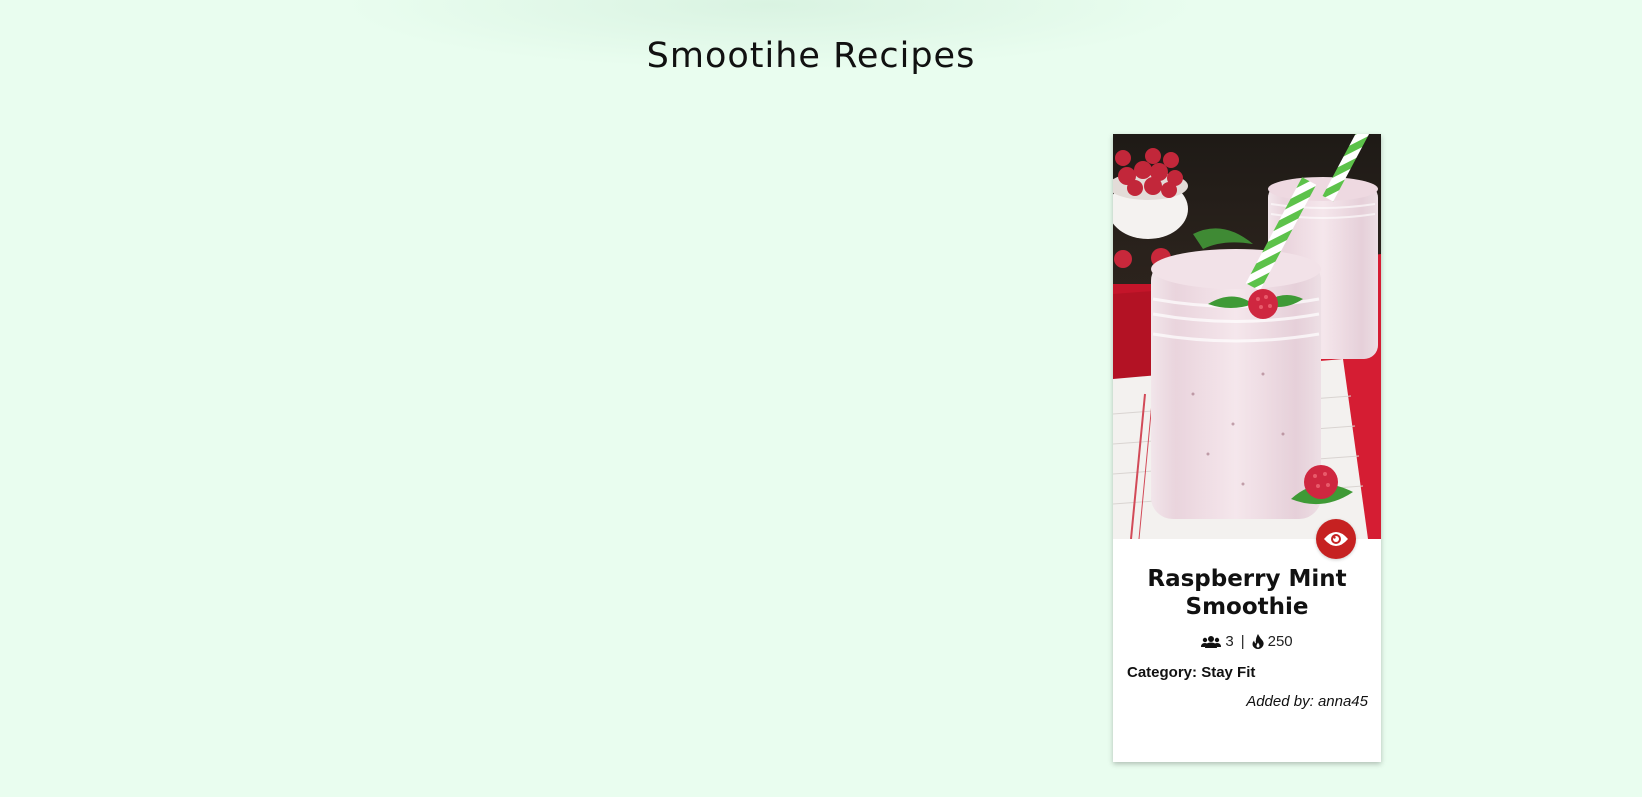 The height and width of the screenshot is (797, 1642). I want to click on recipe-author: Added by: anna45, so click(1307, 701).